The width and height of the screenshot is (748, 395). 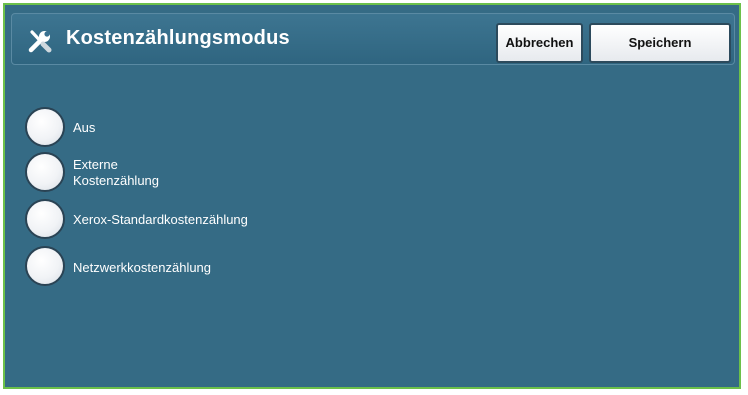 I want to click on tools-icon, so click(x=40, y=41).